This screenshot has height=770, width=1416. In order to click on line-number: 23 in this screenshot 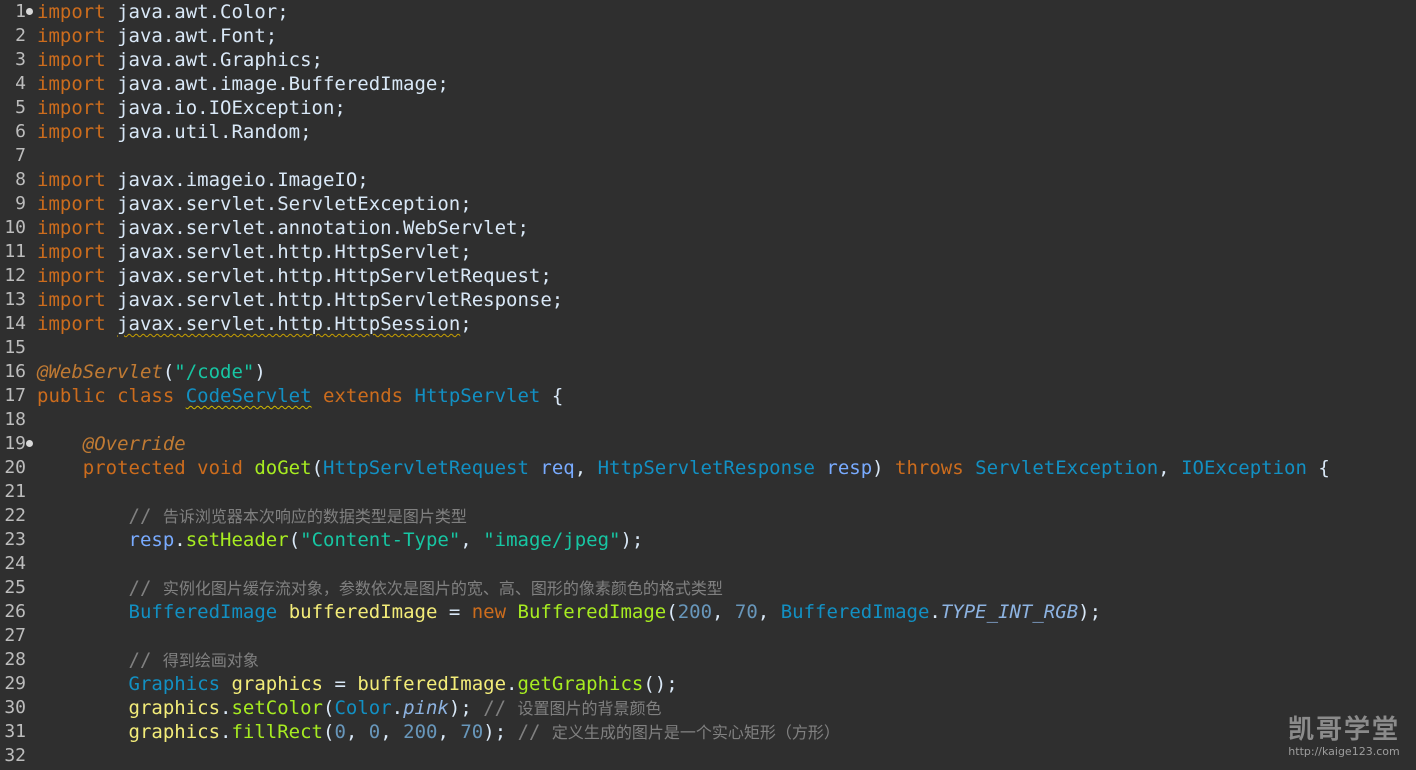, I will do `click(15, 539)`.